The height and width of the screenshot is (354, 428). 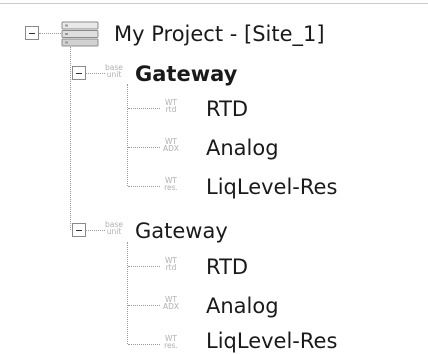 I want to click on tree-guide-root, so click(x=70, y=138).